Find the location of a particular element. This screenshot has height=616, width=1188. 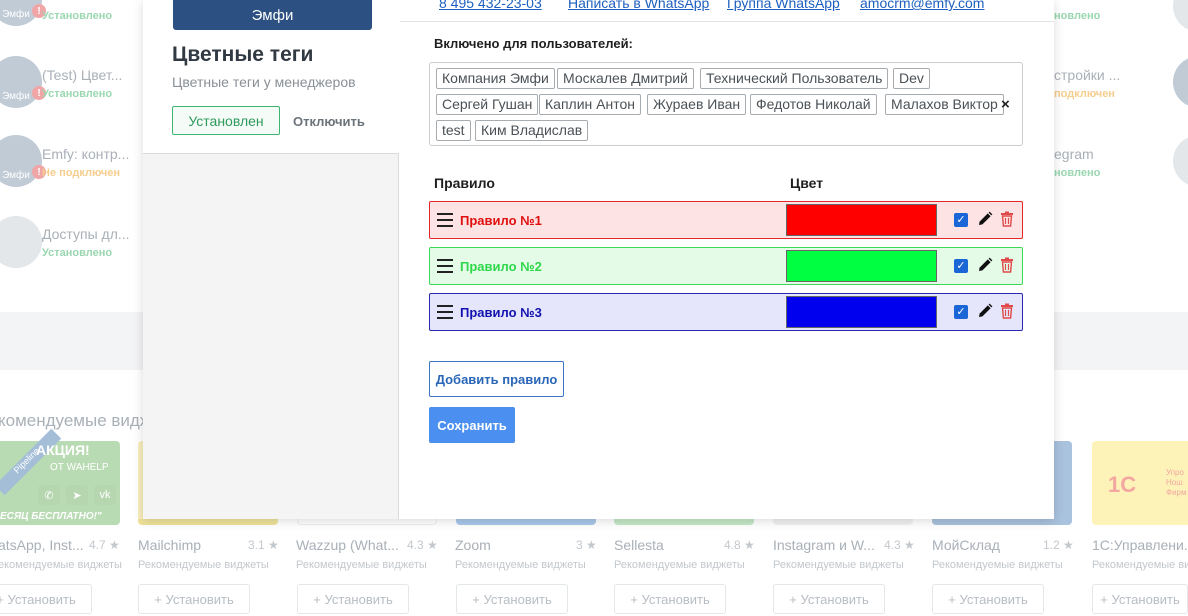

rule-name: Правило №2 is located at coordinates (501, 266).